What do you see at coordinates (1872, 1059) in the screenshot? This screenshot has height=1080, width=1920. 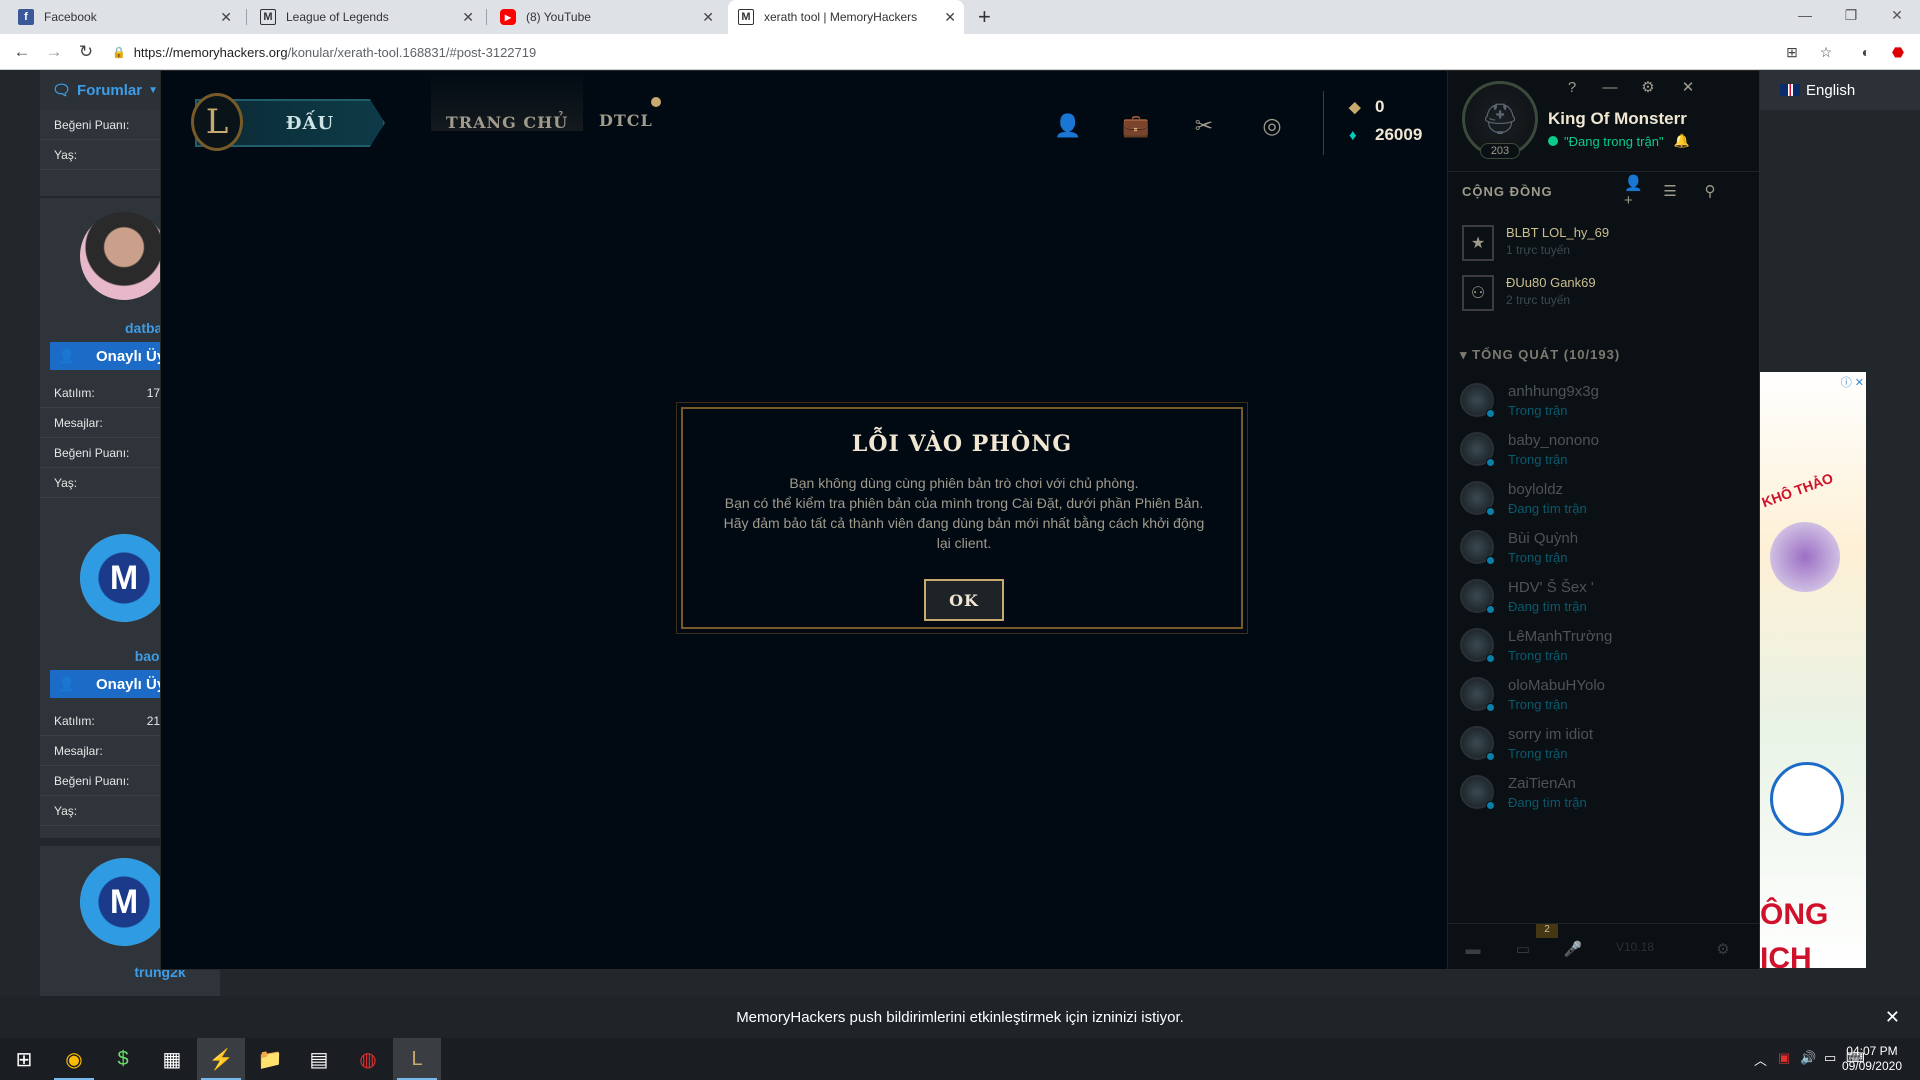 I see `clock: 04:07 PM 09/09/2020` at bounding box center [1872, 1059].